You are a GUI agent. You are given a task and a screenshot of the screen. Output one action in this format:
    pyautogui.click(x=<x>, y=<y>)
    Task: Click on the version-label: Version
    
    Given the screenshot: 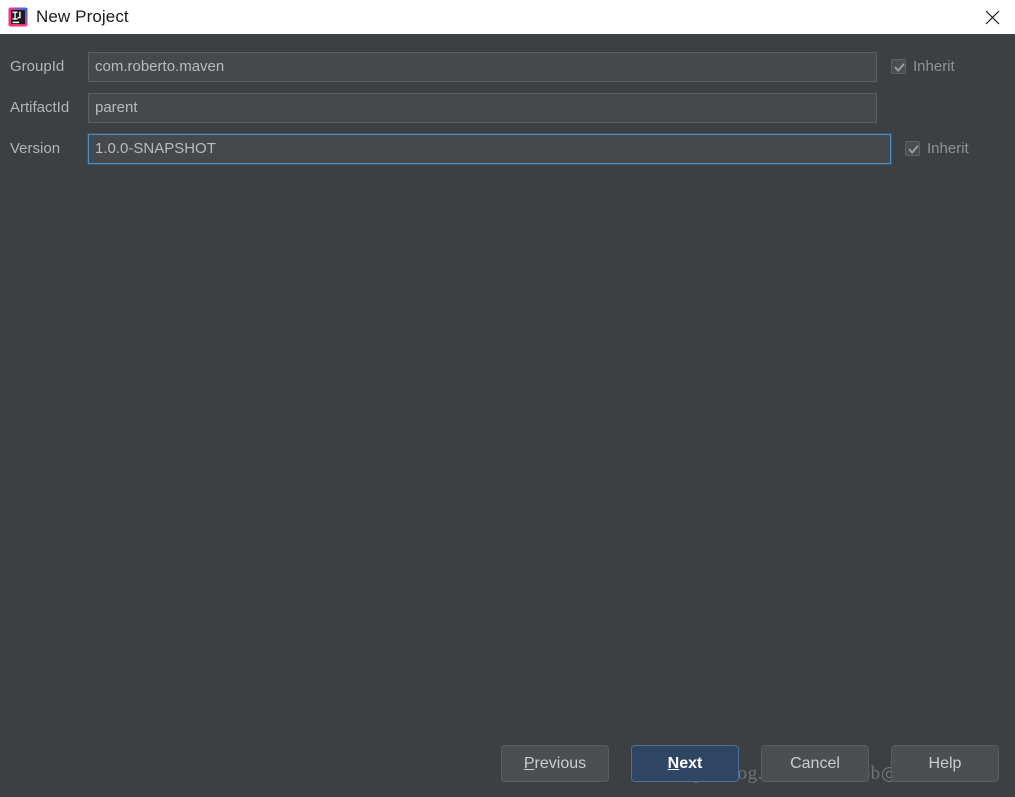 What is the action you would take?
    pyautogui.click(x=35, y=148)
    